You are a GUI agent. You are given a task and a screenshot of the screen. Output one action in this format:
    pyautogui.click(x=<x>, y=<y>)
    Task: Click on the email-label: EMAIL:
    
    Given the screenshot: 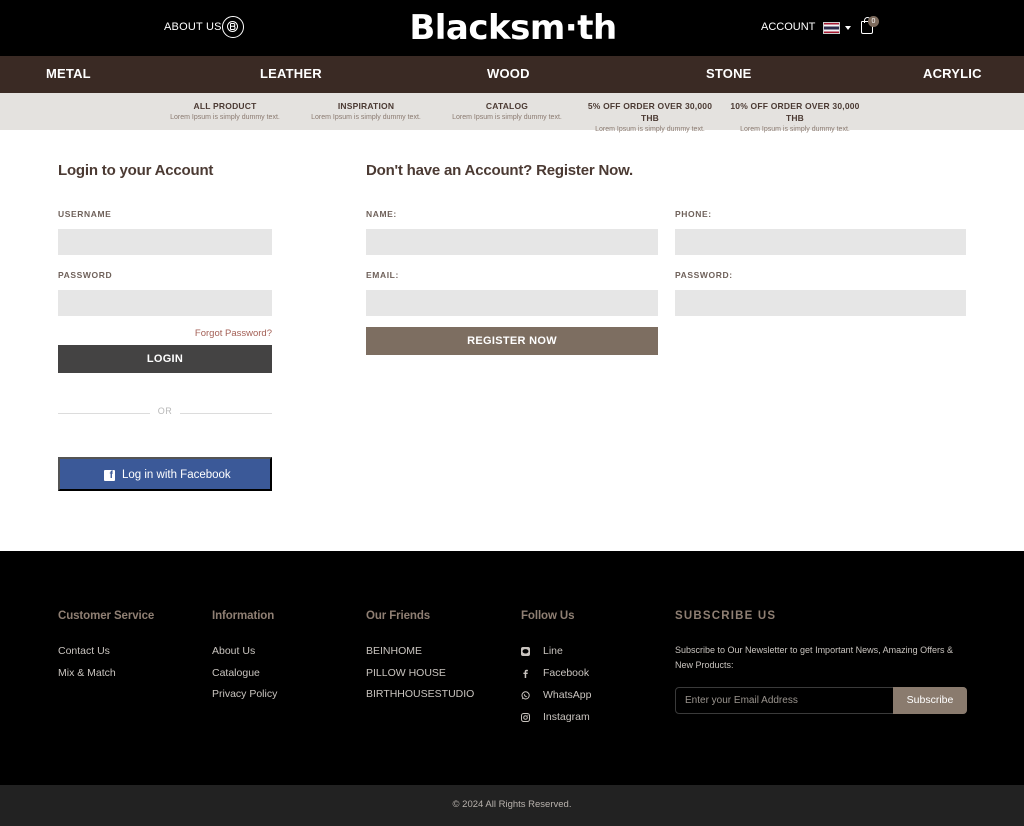 What is the action you would take?
    pyautogui.click(x=382, y=275)
    